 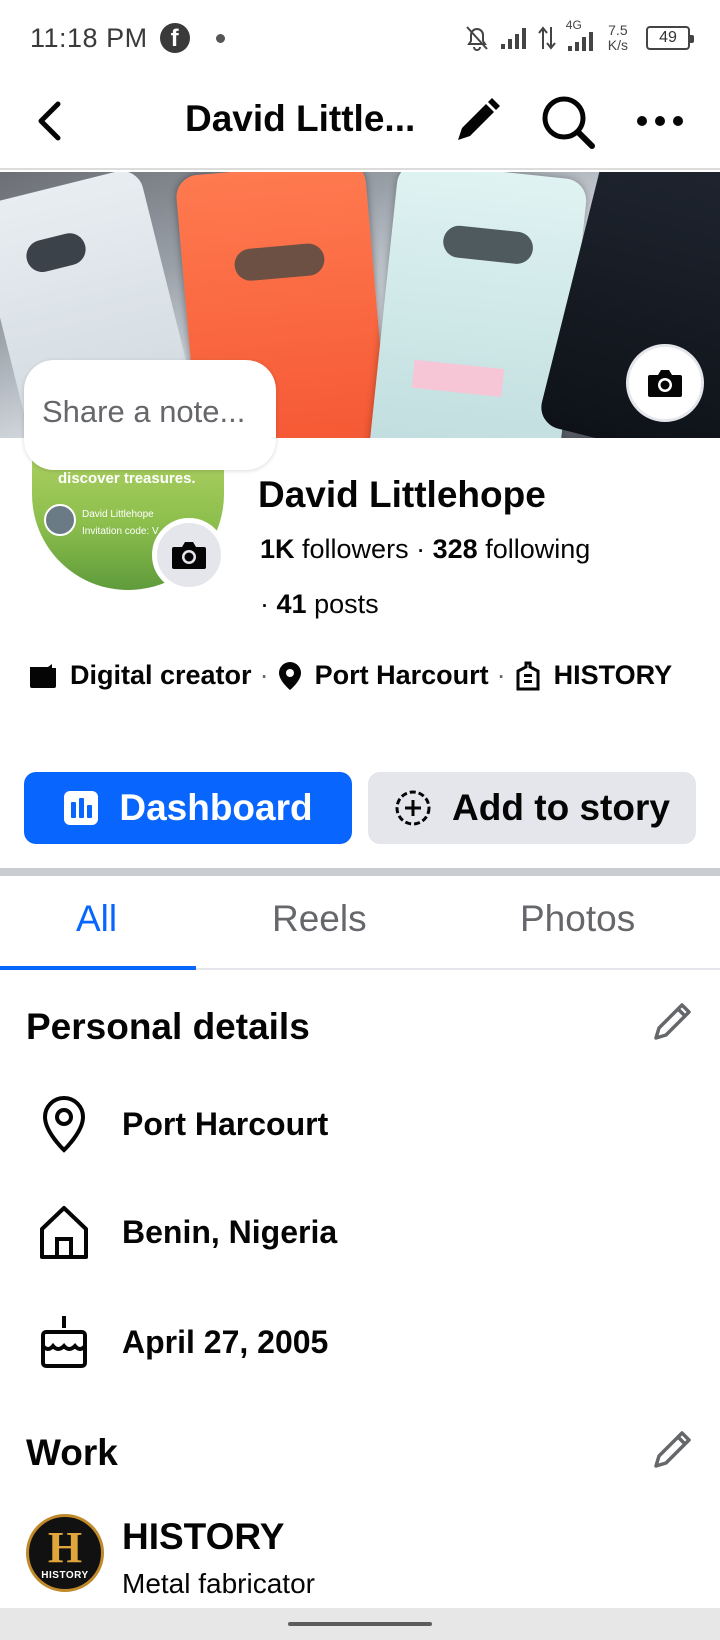 I want to click on muted-bell-icon, so click(x=477, y=38).